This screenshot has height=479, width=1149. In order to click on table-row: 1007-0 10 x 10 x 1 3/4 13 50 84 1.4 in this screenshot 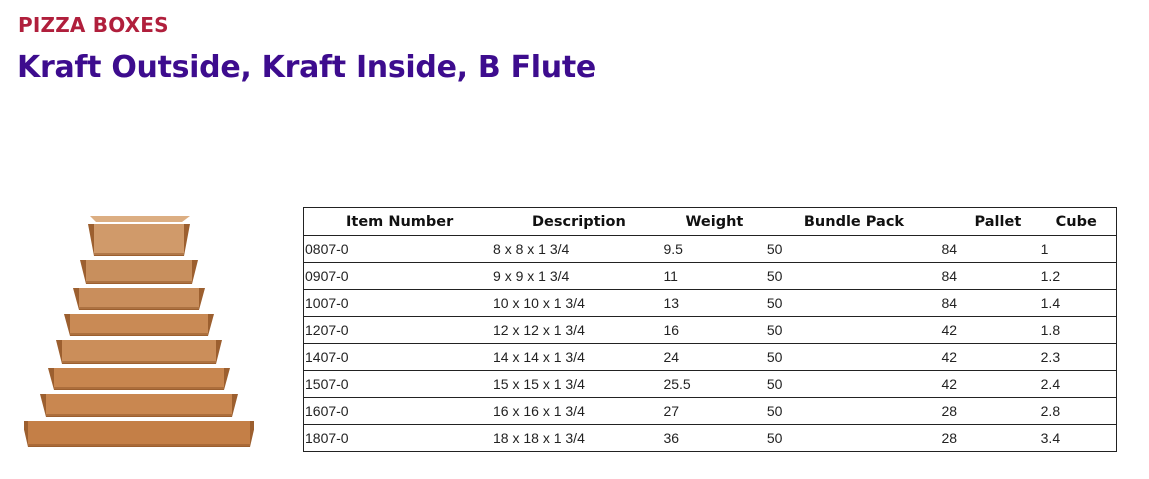, I will do `click(710, 303)`.